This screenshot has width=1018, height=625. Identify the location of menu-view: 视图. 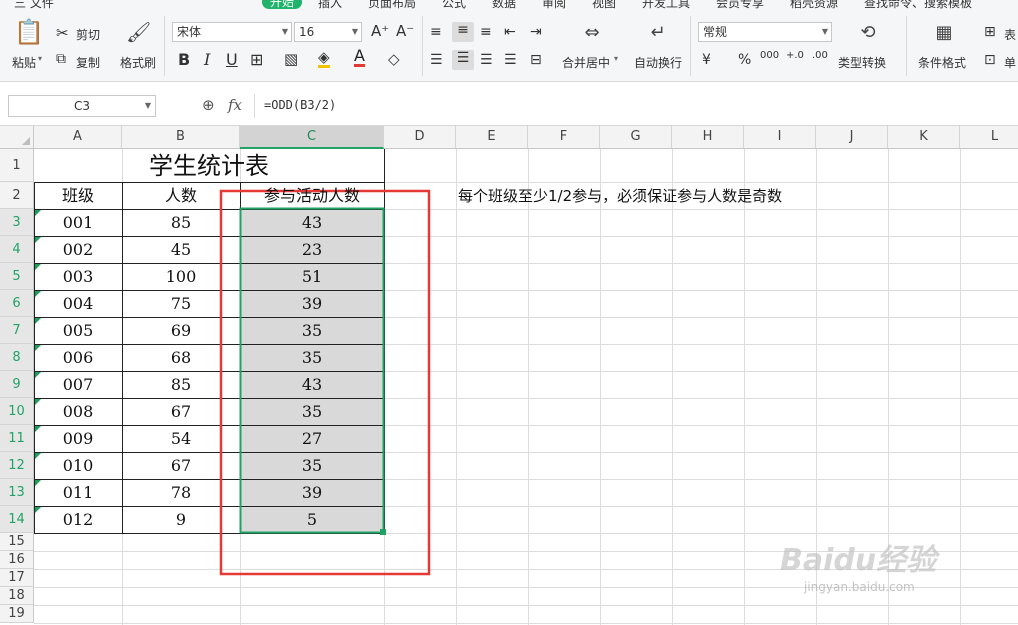
(604, 5).